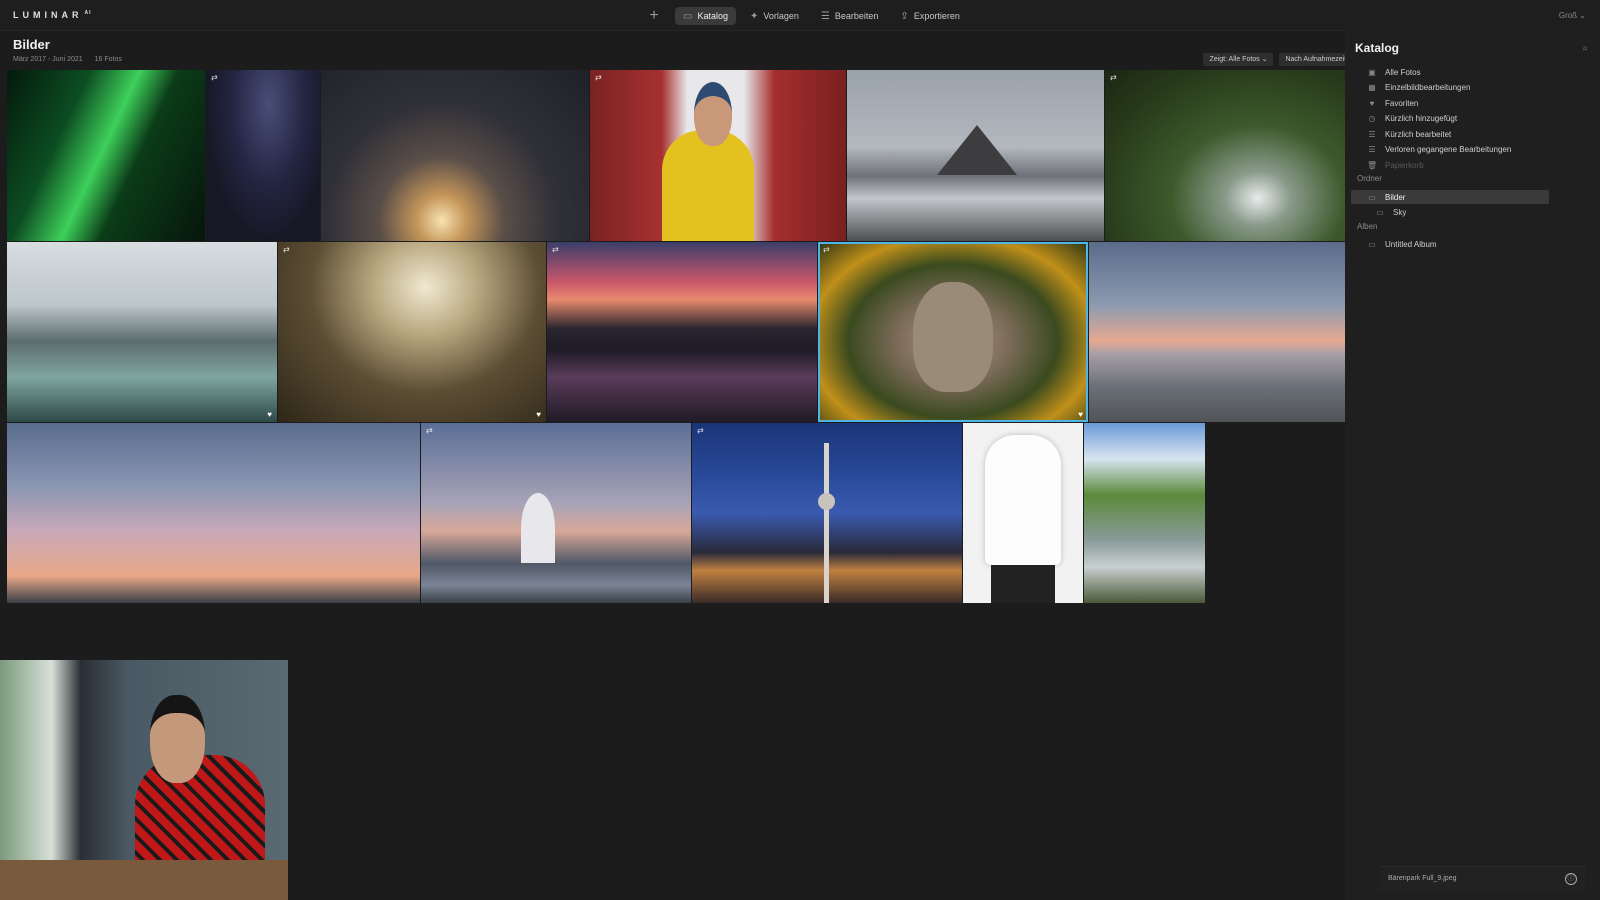 The image size is (1600, 900). What do you see at coordinates (1482, 878) in the screenshot?
I see `file-info-bar: Bärenpark Full_9.jpeg ⓘ` at bounding box center [1482, 878].